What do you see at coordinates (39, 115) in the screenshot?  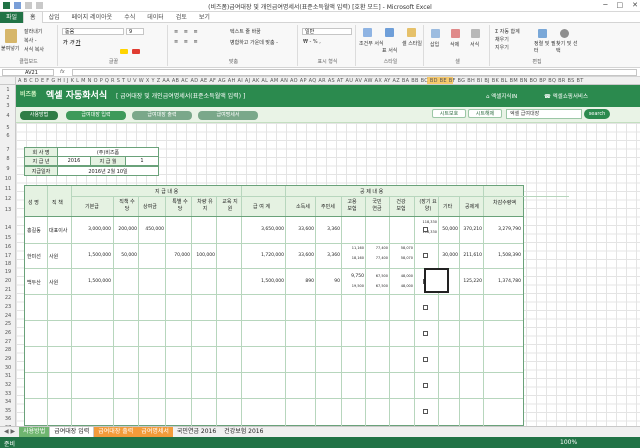 I see `usage-button: 사용방법` at bounding box center [39, 115].